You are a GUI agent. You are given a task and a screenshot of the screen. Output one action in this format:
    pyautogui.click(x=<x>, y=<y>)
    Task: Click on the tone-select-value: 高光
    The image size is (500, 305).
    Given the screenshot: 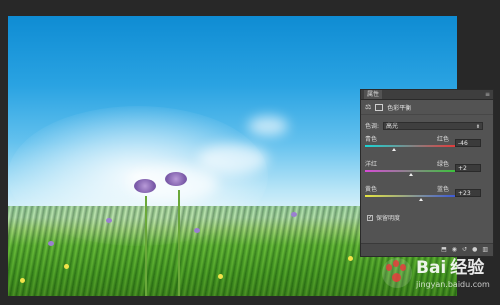 What is the action you would take?
    pyautogui.click(x=392, y=126)
    